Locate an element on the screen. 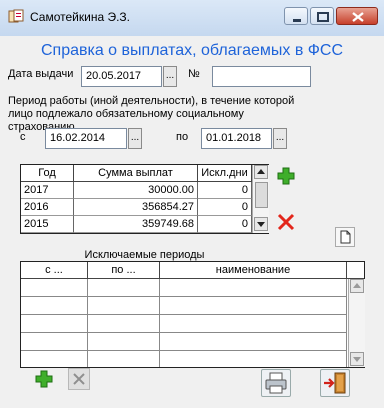 The image size is (384, 408). close-button is located at coordinates (357, 16).